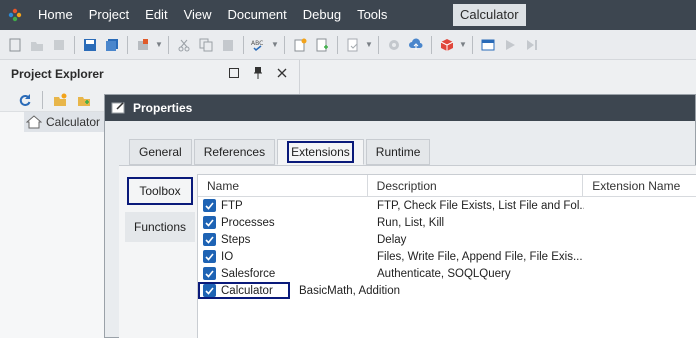 The height and width of the screenshot is (338, 696). What do you see at coordinates (118, 108) in the screenshot?
I see `properties-icon` at bounding box center [118, 108].